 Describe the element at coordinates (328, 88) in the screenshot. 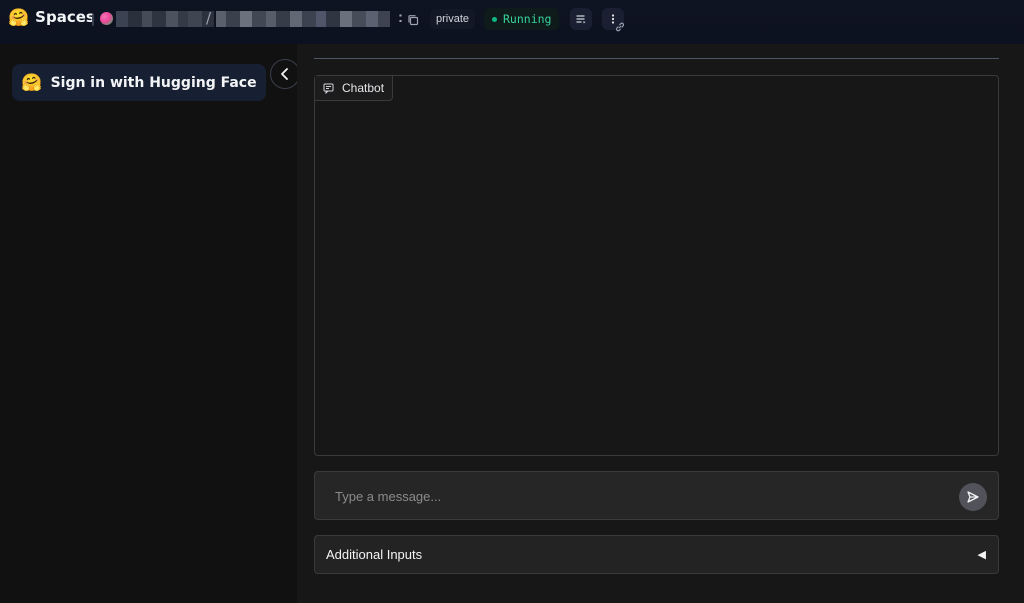

I see `chat-bubble-icon` at that location.